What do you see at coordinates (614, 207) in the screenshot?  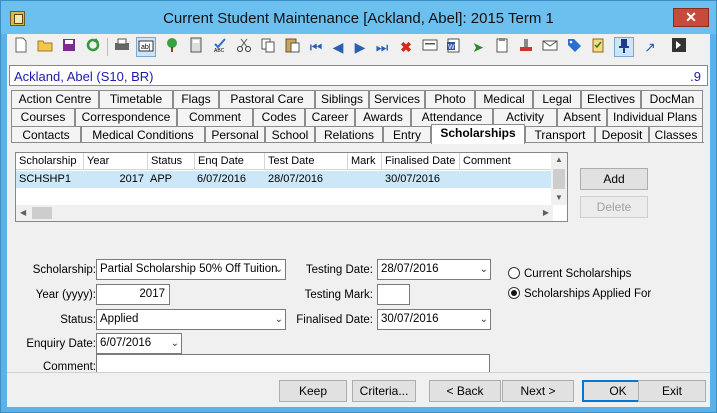 I see `delete-button: Delete` at bounding box center [614, 207].